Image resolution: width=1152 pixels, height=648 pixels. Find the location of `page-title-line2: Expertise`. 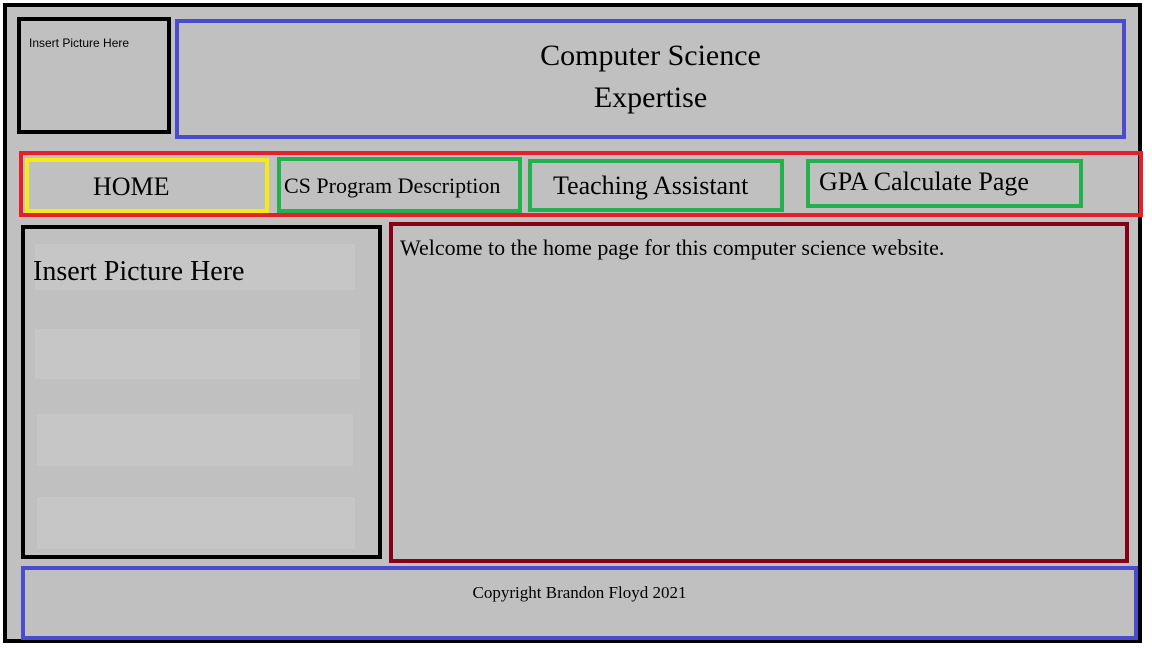

page-title-line2: Expertise is located at coordinates (650, 97).